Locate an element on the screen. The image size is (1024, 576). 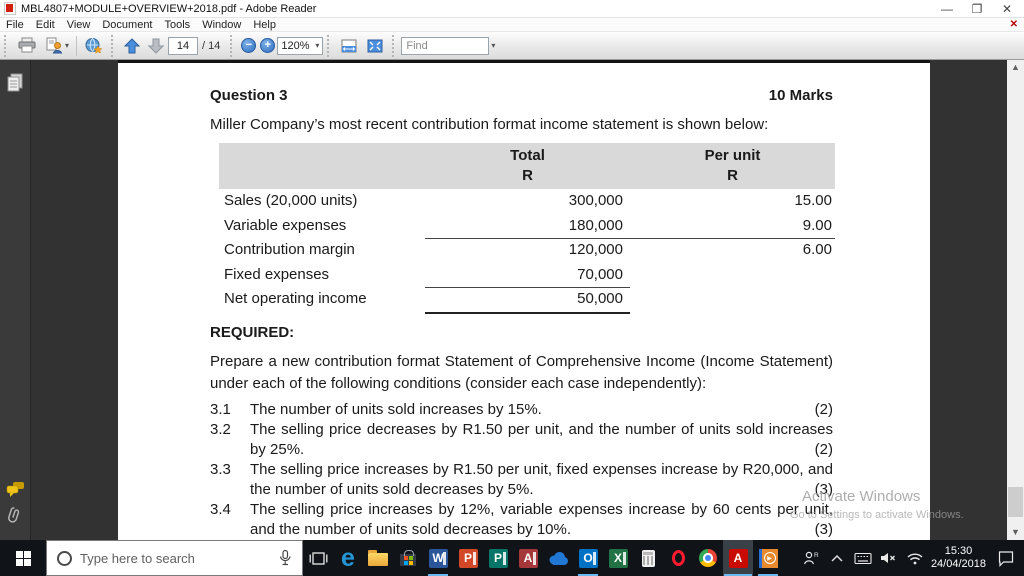
menu-help: Help is located at coordinates (264, 25).